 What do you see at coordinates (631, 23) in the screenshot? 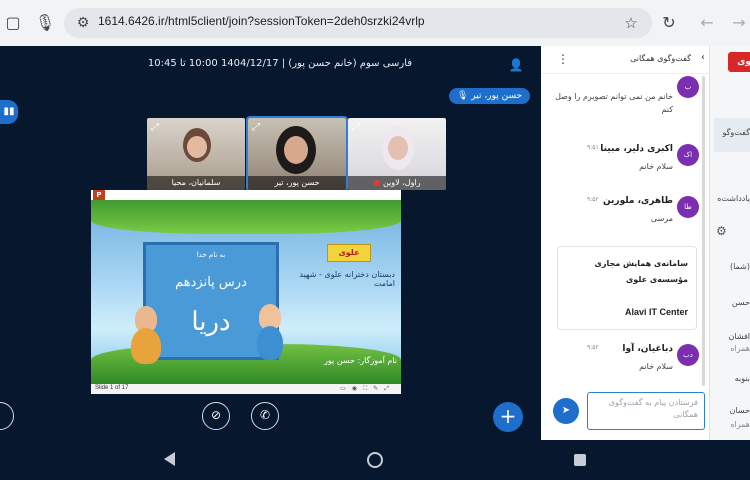
I see `bookmark-star-icon: ☆` at bounding box center [631, 23].